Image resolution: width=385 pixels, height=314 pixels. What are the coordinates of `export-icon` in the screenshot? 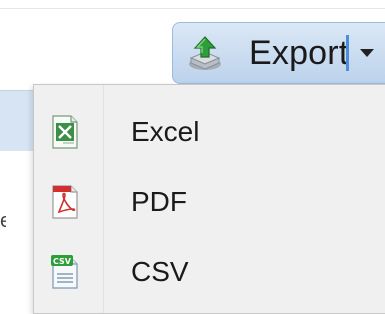 It's located at (205, 53).